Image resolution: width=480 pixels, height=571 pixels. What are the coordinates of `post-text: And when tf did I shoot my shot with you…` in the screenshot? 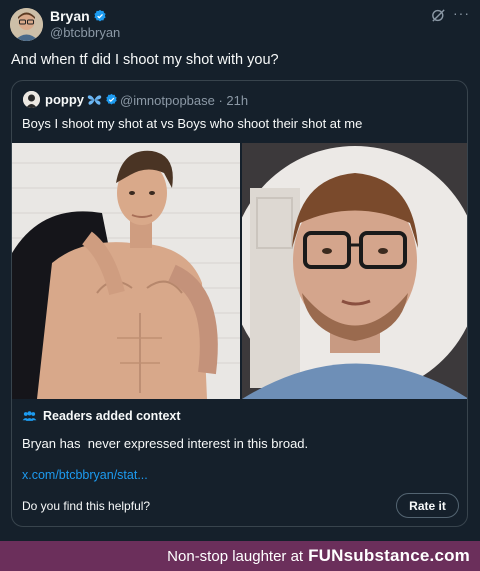 It's located at (145, 60).